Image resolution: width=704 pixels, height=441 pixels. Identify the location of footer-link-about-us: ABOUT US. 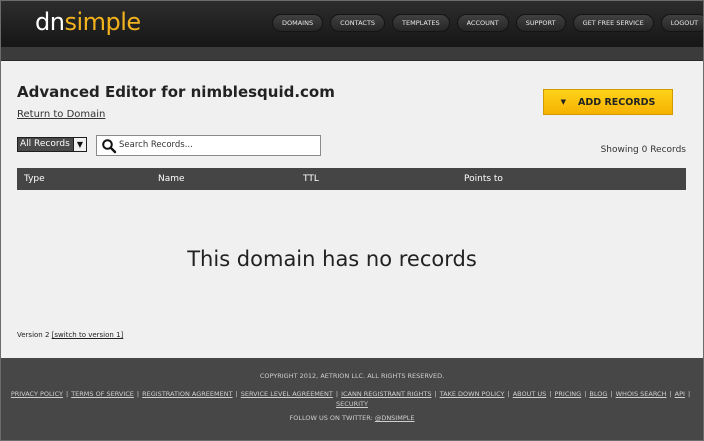
(530, 394).